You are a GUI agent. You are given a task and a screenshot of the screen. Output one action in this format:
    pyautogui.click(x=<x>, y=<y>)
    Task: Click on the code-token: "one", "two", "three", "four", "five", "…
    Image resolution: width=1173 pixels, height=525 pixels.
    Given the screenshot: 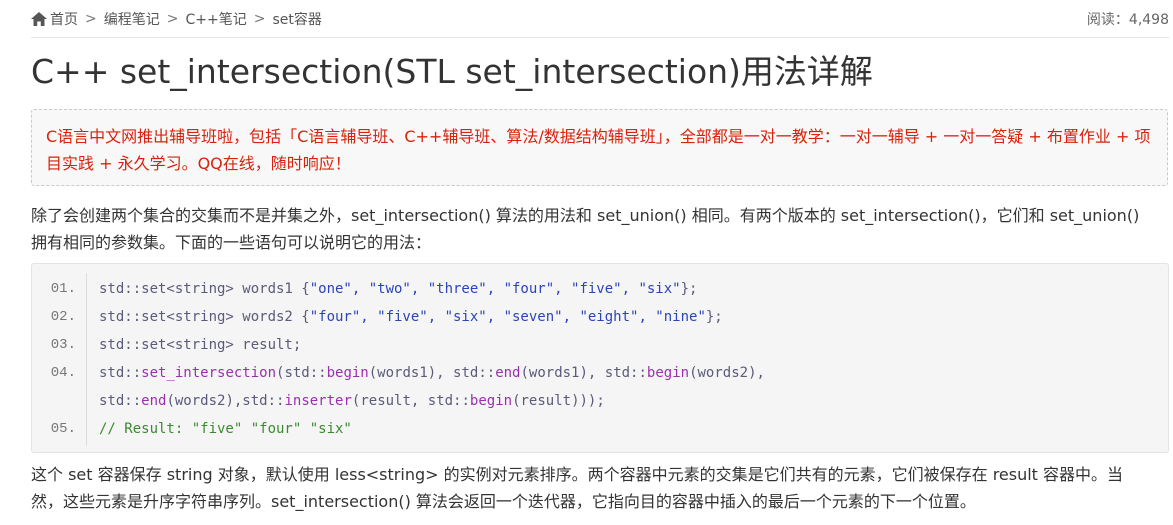 What is the action you would take?
    pyautogui.click(x=495, y=289)
    